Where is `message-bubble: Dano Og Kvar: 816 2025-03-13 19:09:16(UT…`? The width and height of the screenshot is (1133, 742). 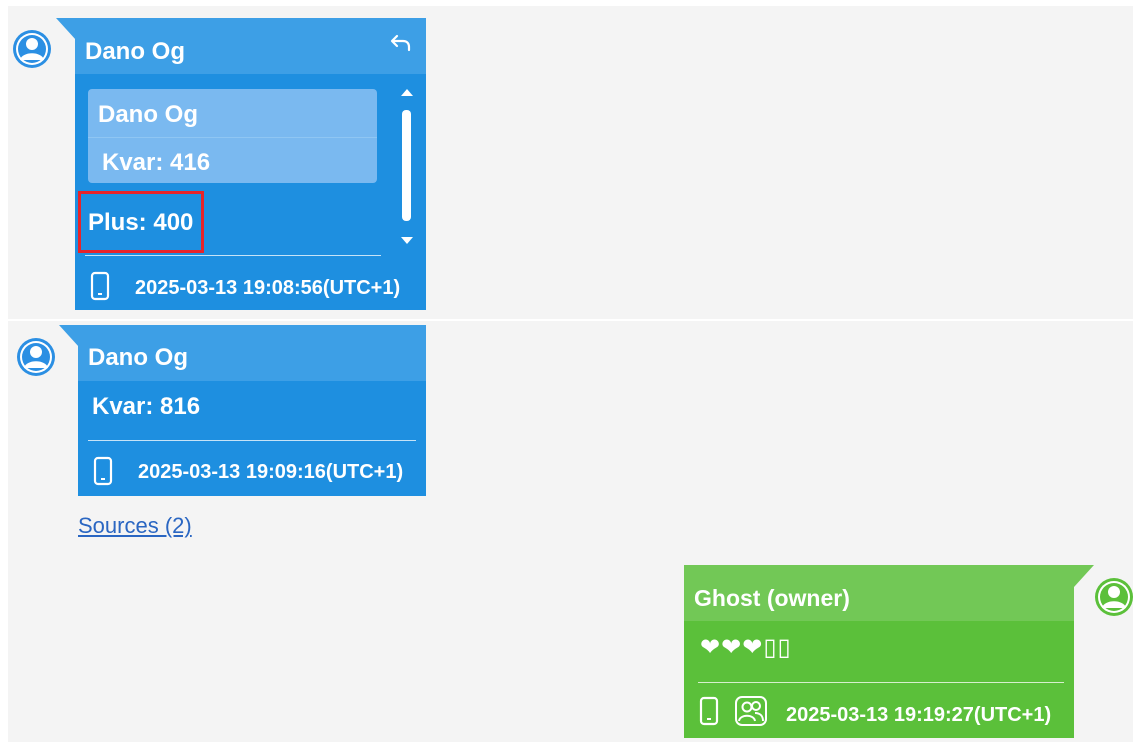 message-bubble: Dano Og Kvar: 816 2025-03-13 19:09:16(UT… is located at coordinates (252, 410).